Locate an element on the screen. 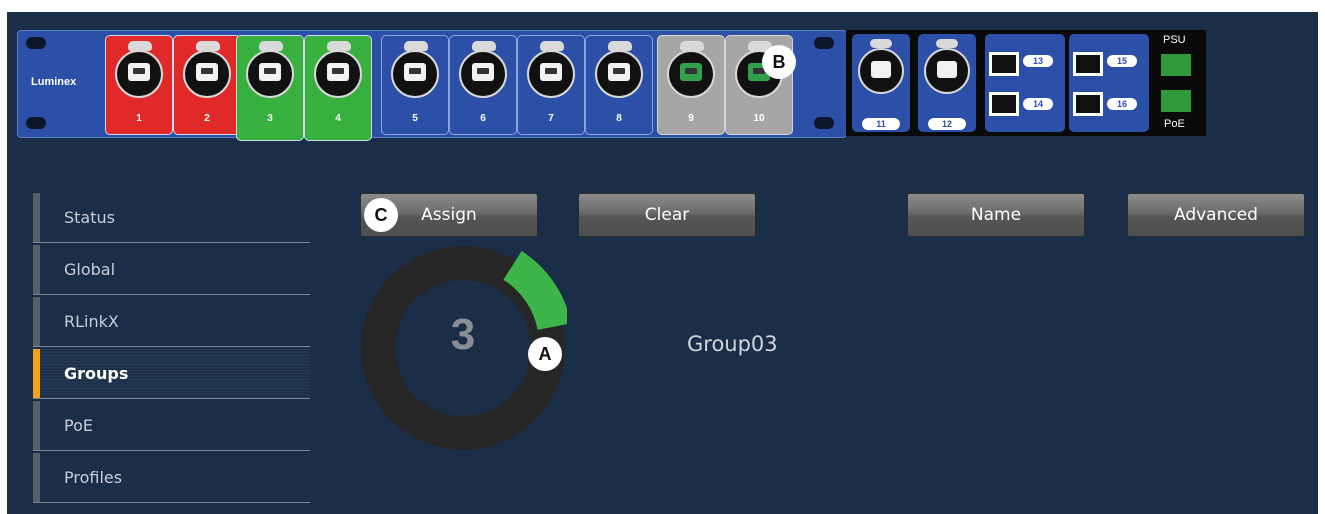 The width and height of the screenshot is (1325, 514). port-11: 11 is located at coordinates (881, 83).